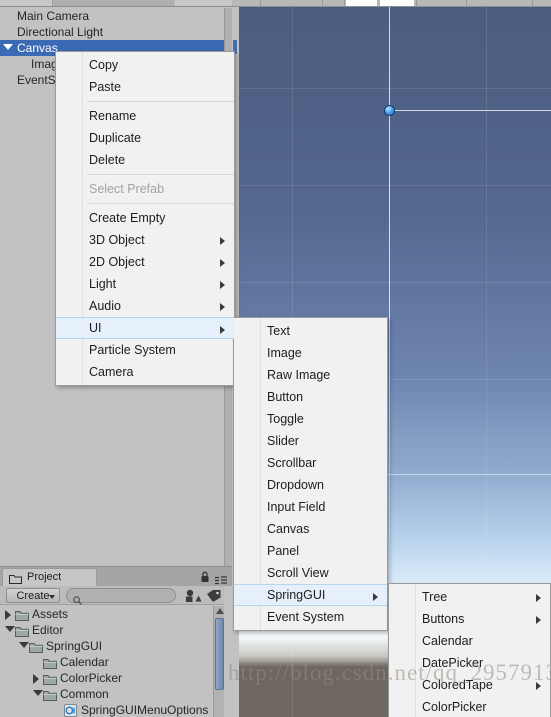 The image size is (551, 717). I want to click on spring-menu-item-datepicker: DatePicker, so click(469, 663).